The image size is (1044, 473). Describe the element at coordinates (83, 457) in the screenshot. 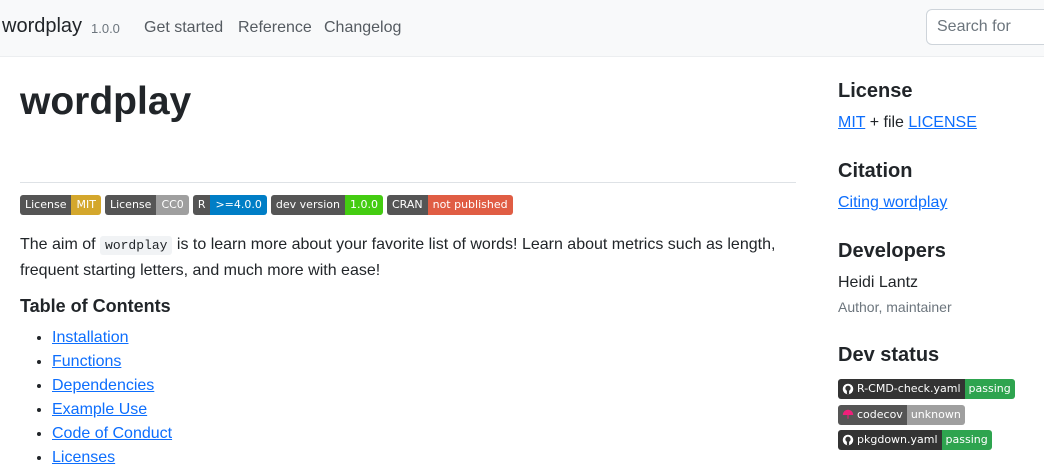

I see `toc-link-licenses: Licenses` at that location.